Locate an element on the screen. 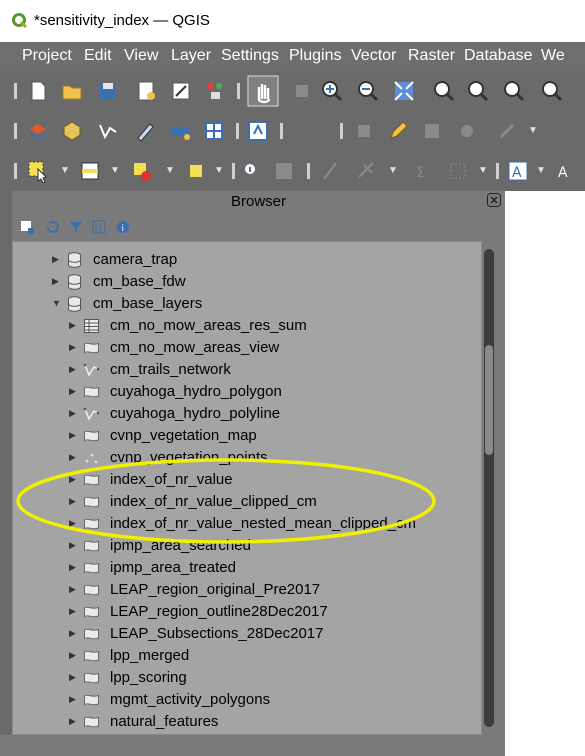  new-project-icon is located at coordinates (38, 91).